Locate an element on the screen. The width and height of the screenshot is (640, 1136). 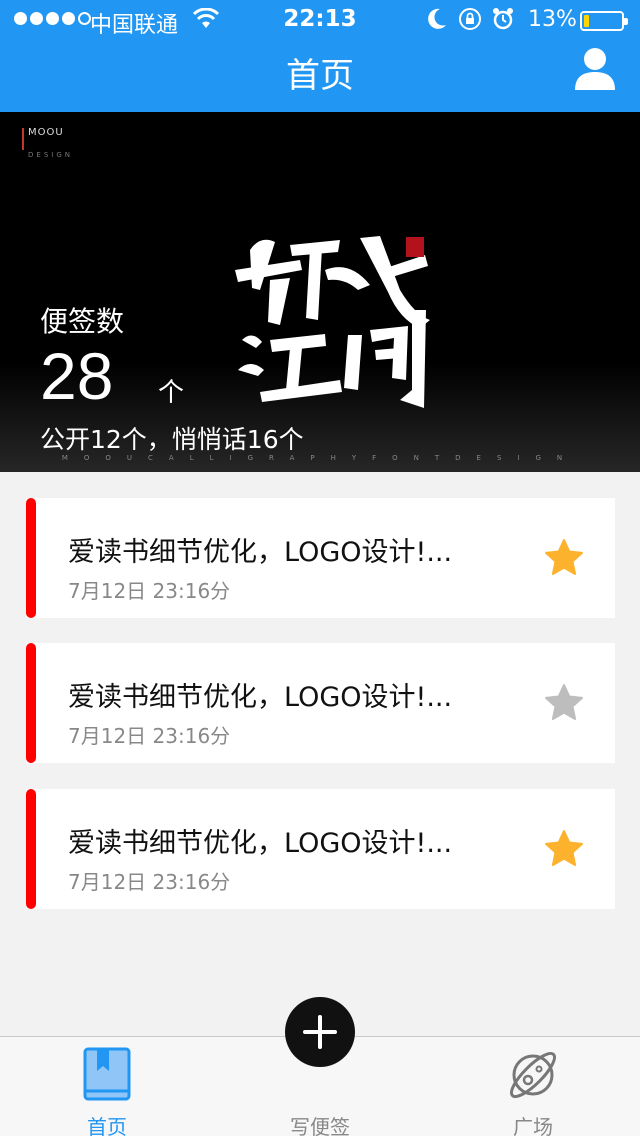
tab-home: 首页 is located at coordinates (107, 1086).